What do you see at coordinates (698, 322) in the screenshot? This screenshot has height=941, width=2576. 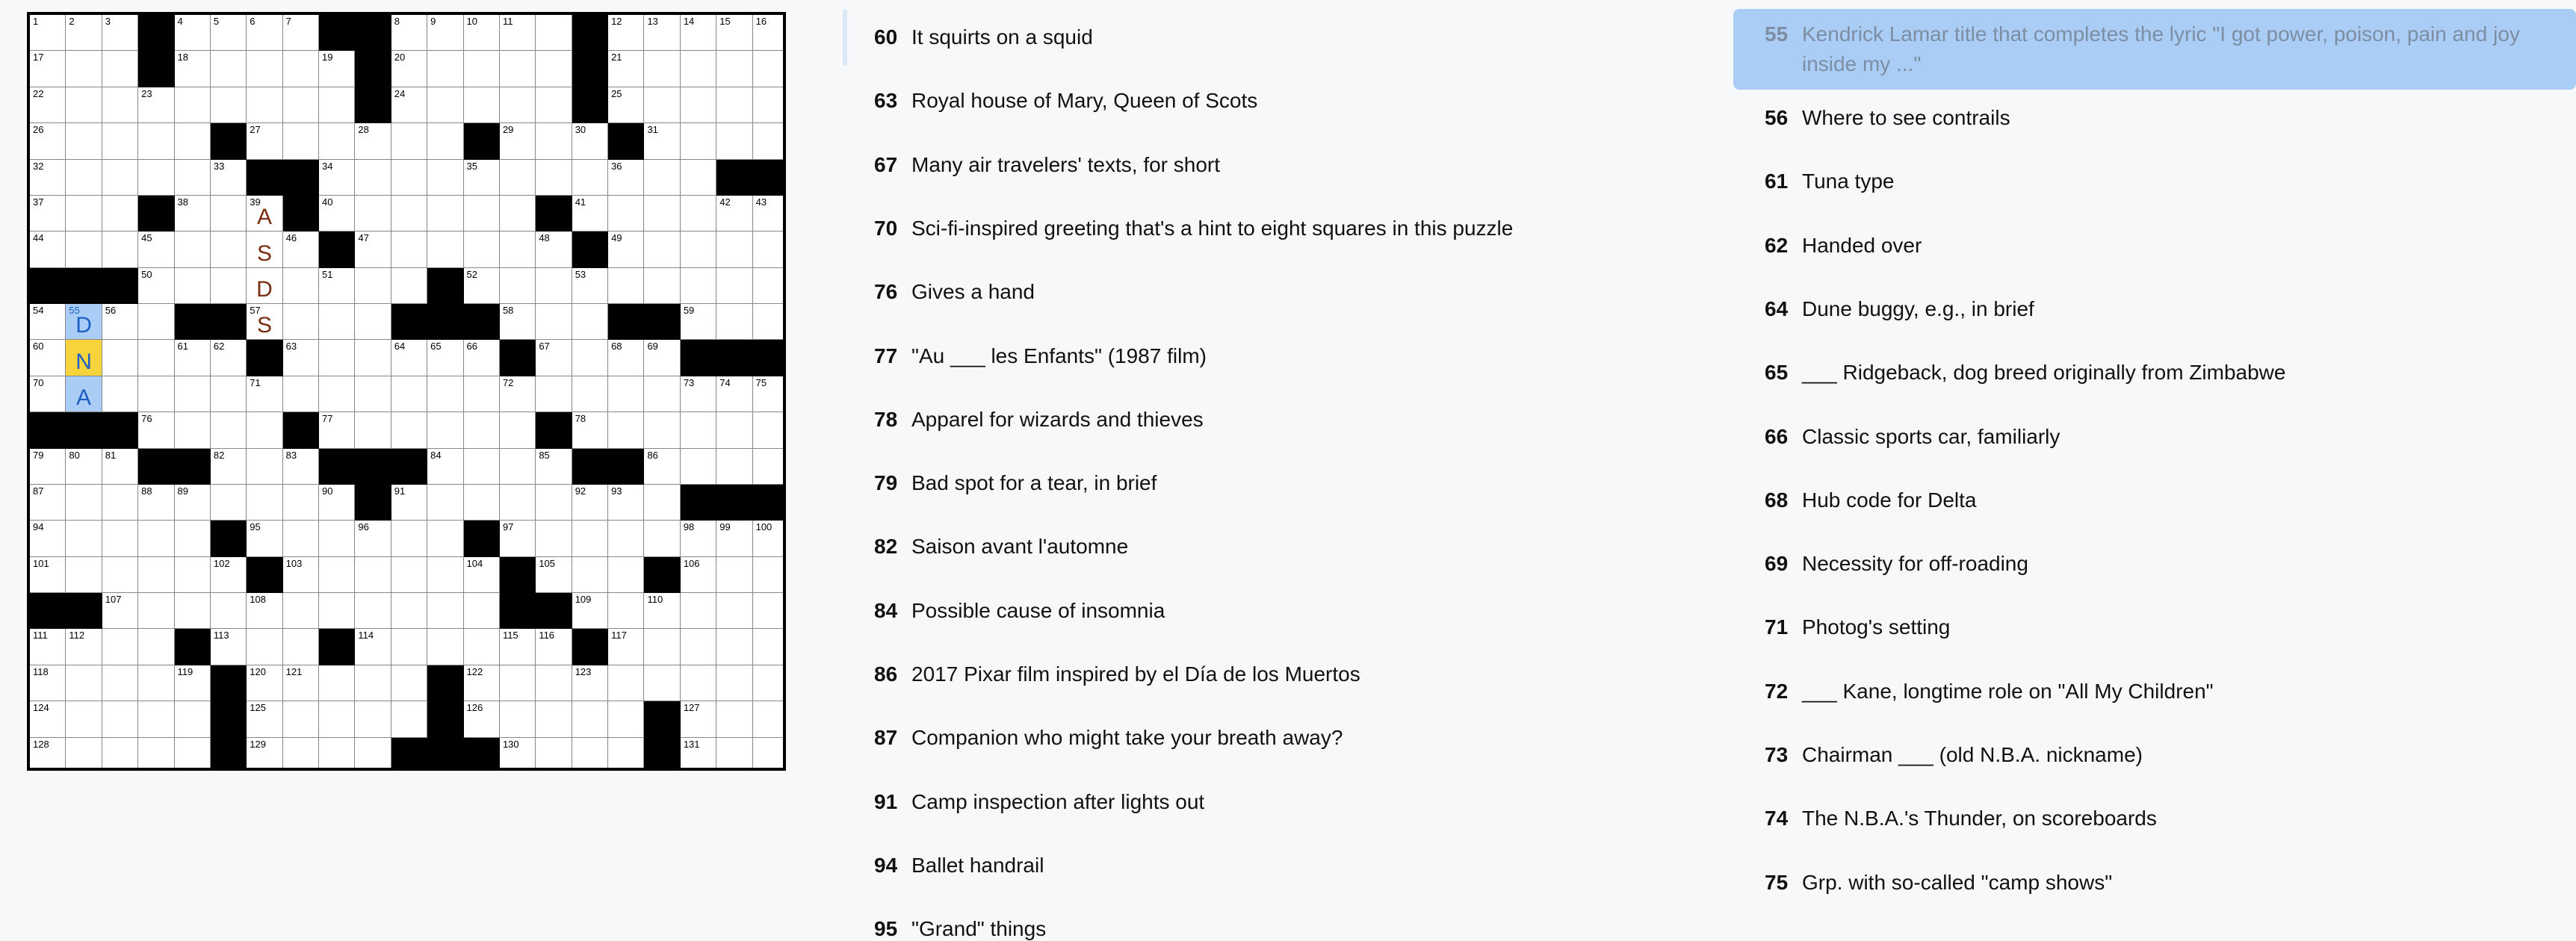 I see `grid-cell: 59` at bounding box center [698, 322].